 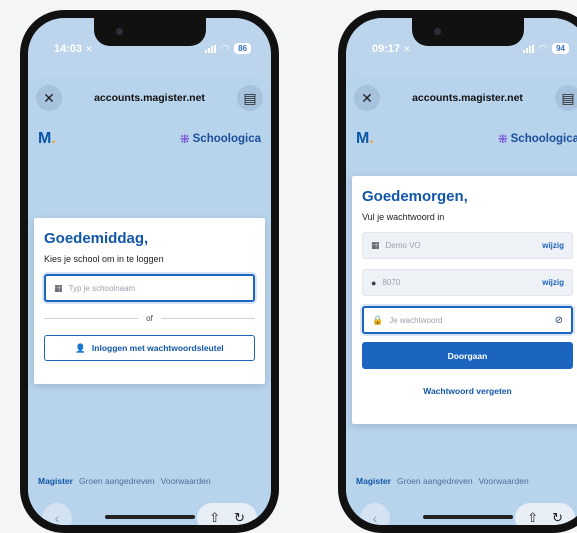 What do you see at coordinates (470, 48) in the screenshot?
I see `status-bar: 09:17 ✕ ◠ 94` at bounding box center [470, 48].